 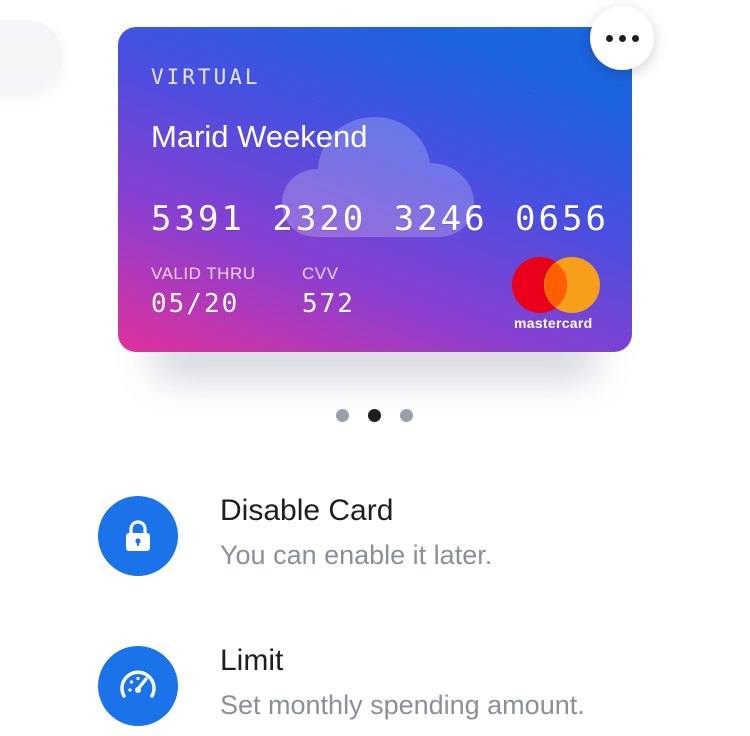 I want to click on speedometer-icon, so click(x=138, y=684).